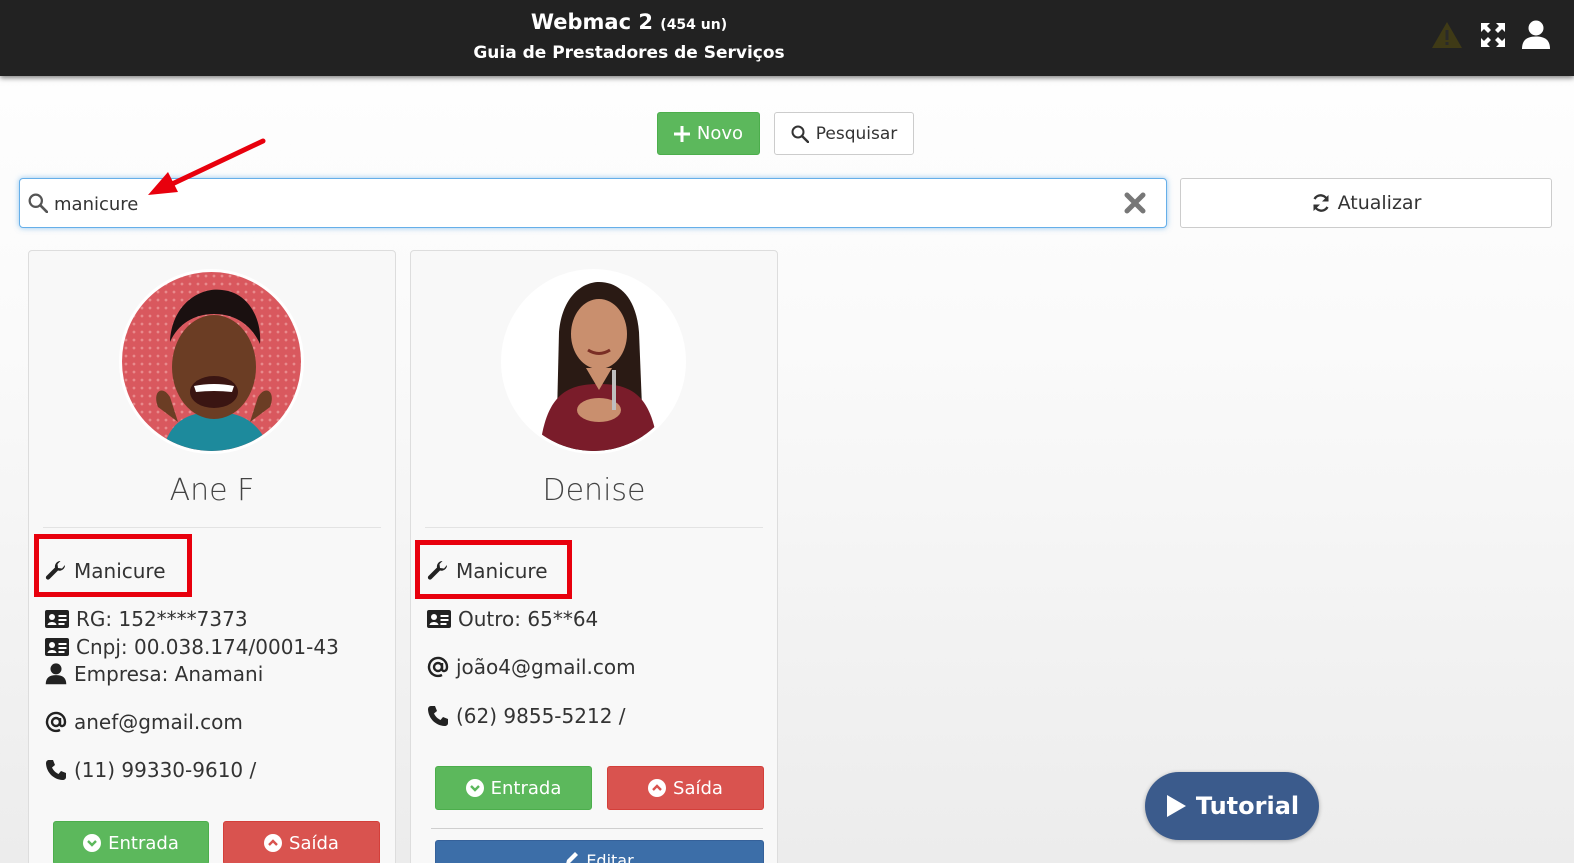  Describe the element at coordinates (546, 667) in the screenshot. I see `email-text: joão4@gmail.com` at that location.